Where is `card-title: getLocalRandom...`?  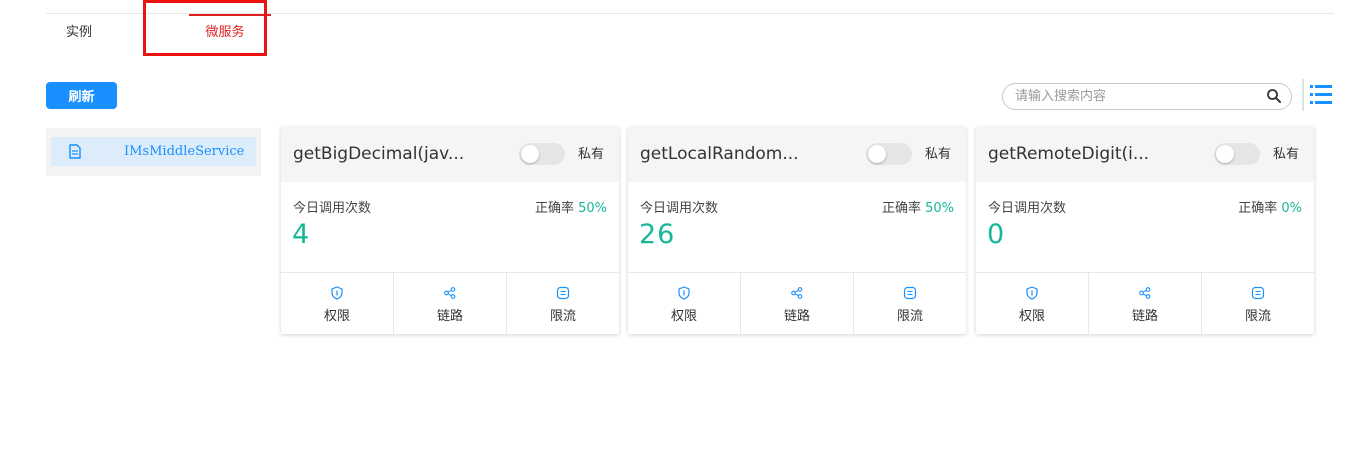 card-title: getLocalRandom... is located at coordinates (719, 154).